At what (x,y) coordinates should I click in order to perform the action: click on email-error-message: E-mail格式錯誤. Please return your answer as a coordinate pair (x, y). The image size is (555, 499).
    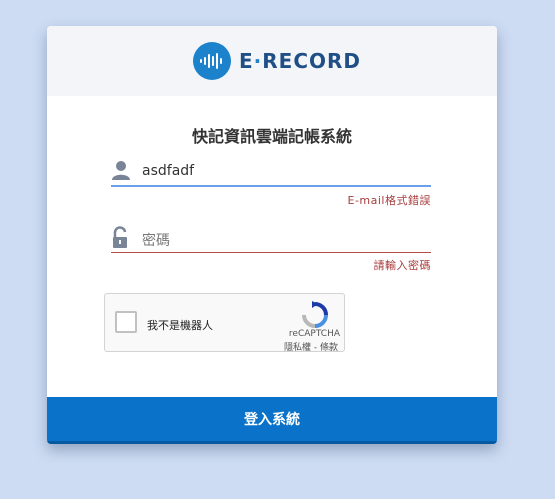
    Looking at the image, I should click on (389, 200).